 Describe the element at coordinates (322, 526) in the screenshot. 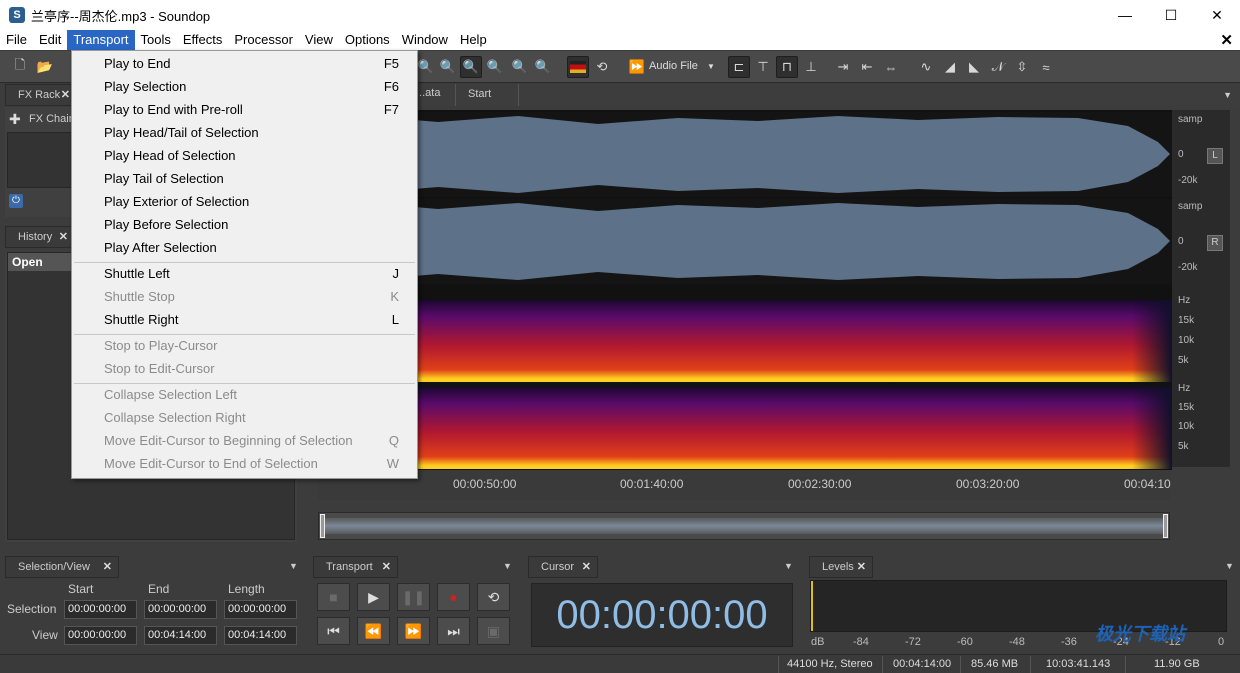

I see `overview-left-handle` at that location.